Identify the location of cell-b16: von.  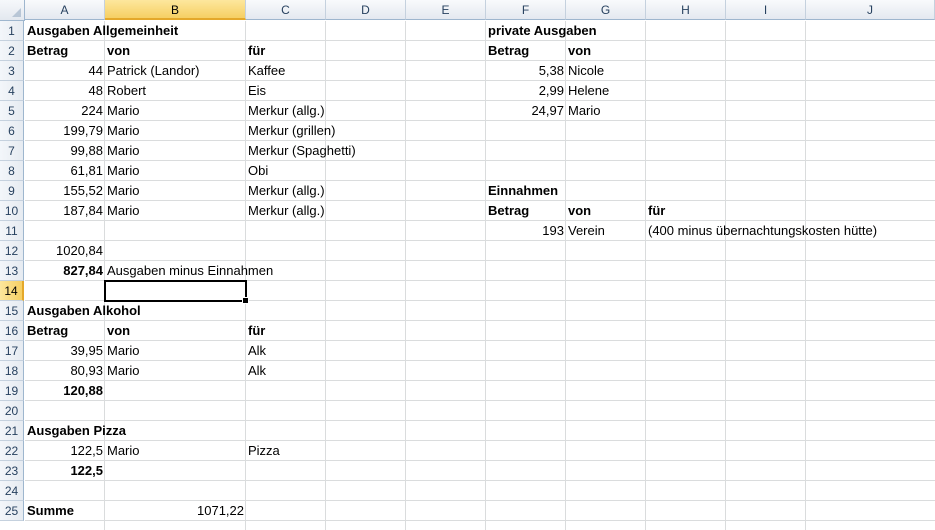
(118, 331).